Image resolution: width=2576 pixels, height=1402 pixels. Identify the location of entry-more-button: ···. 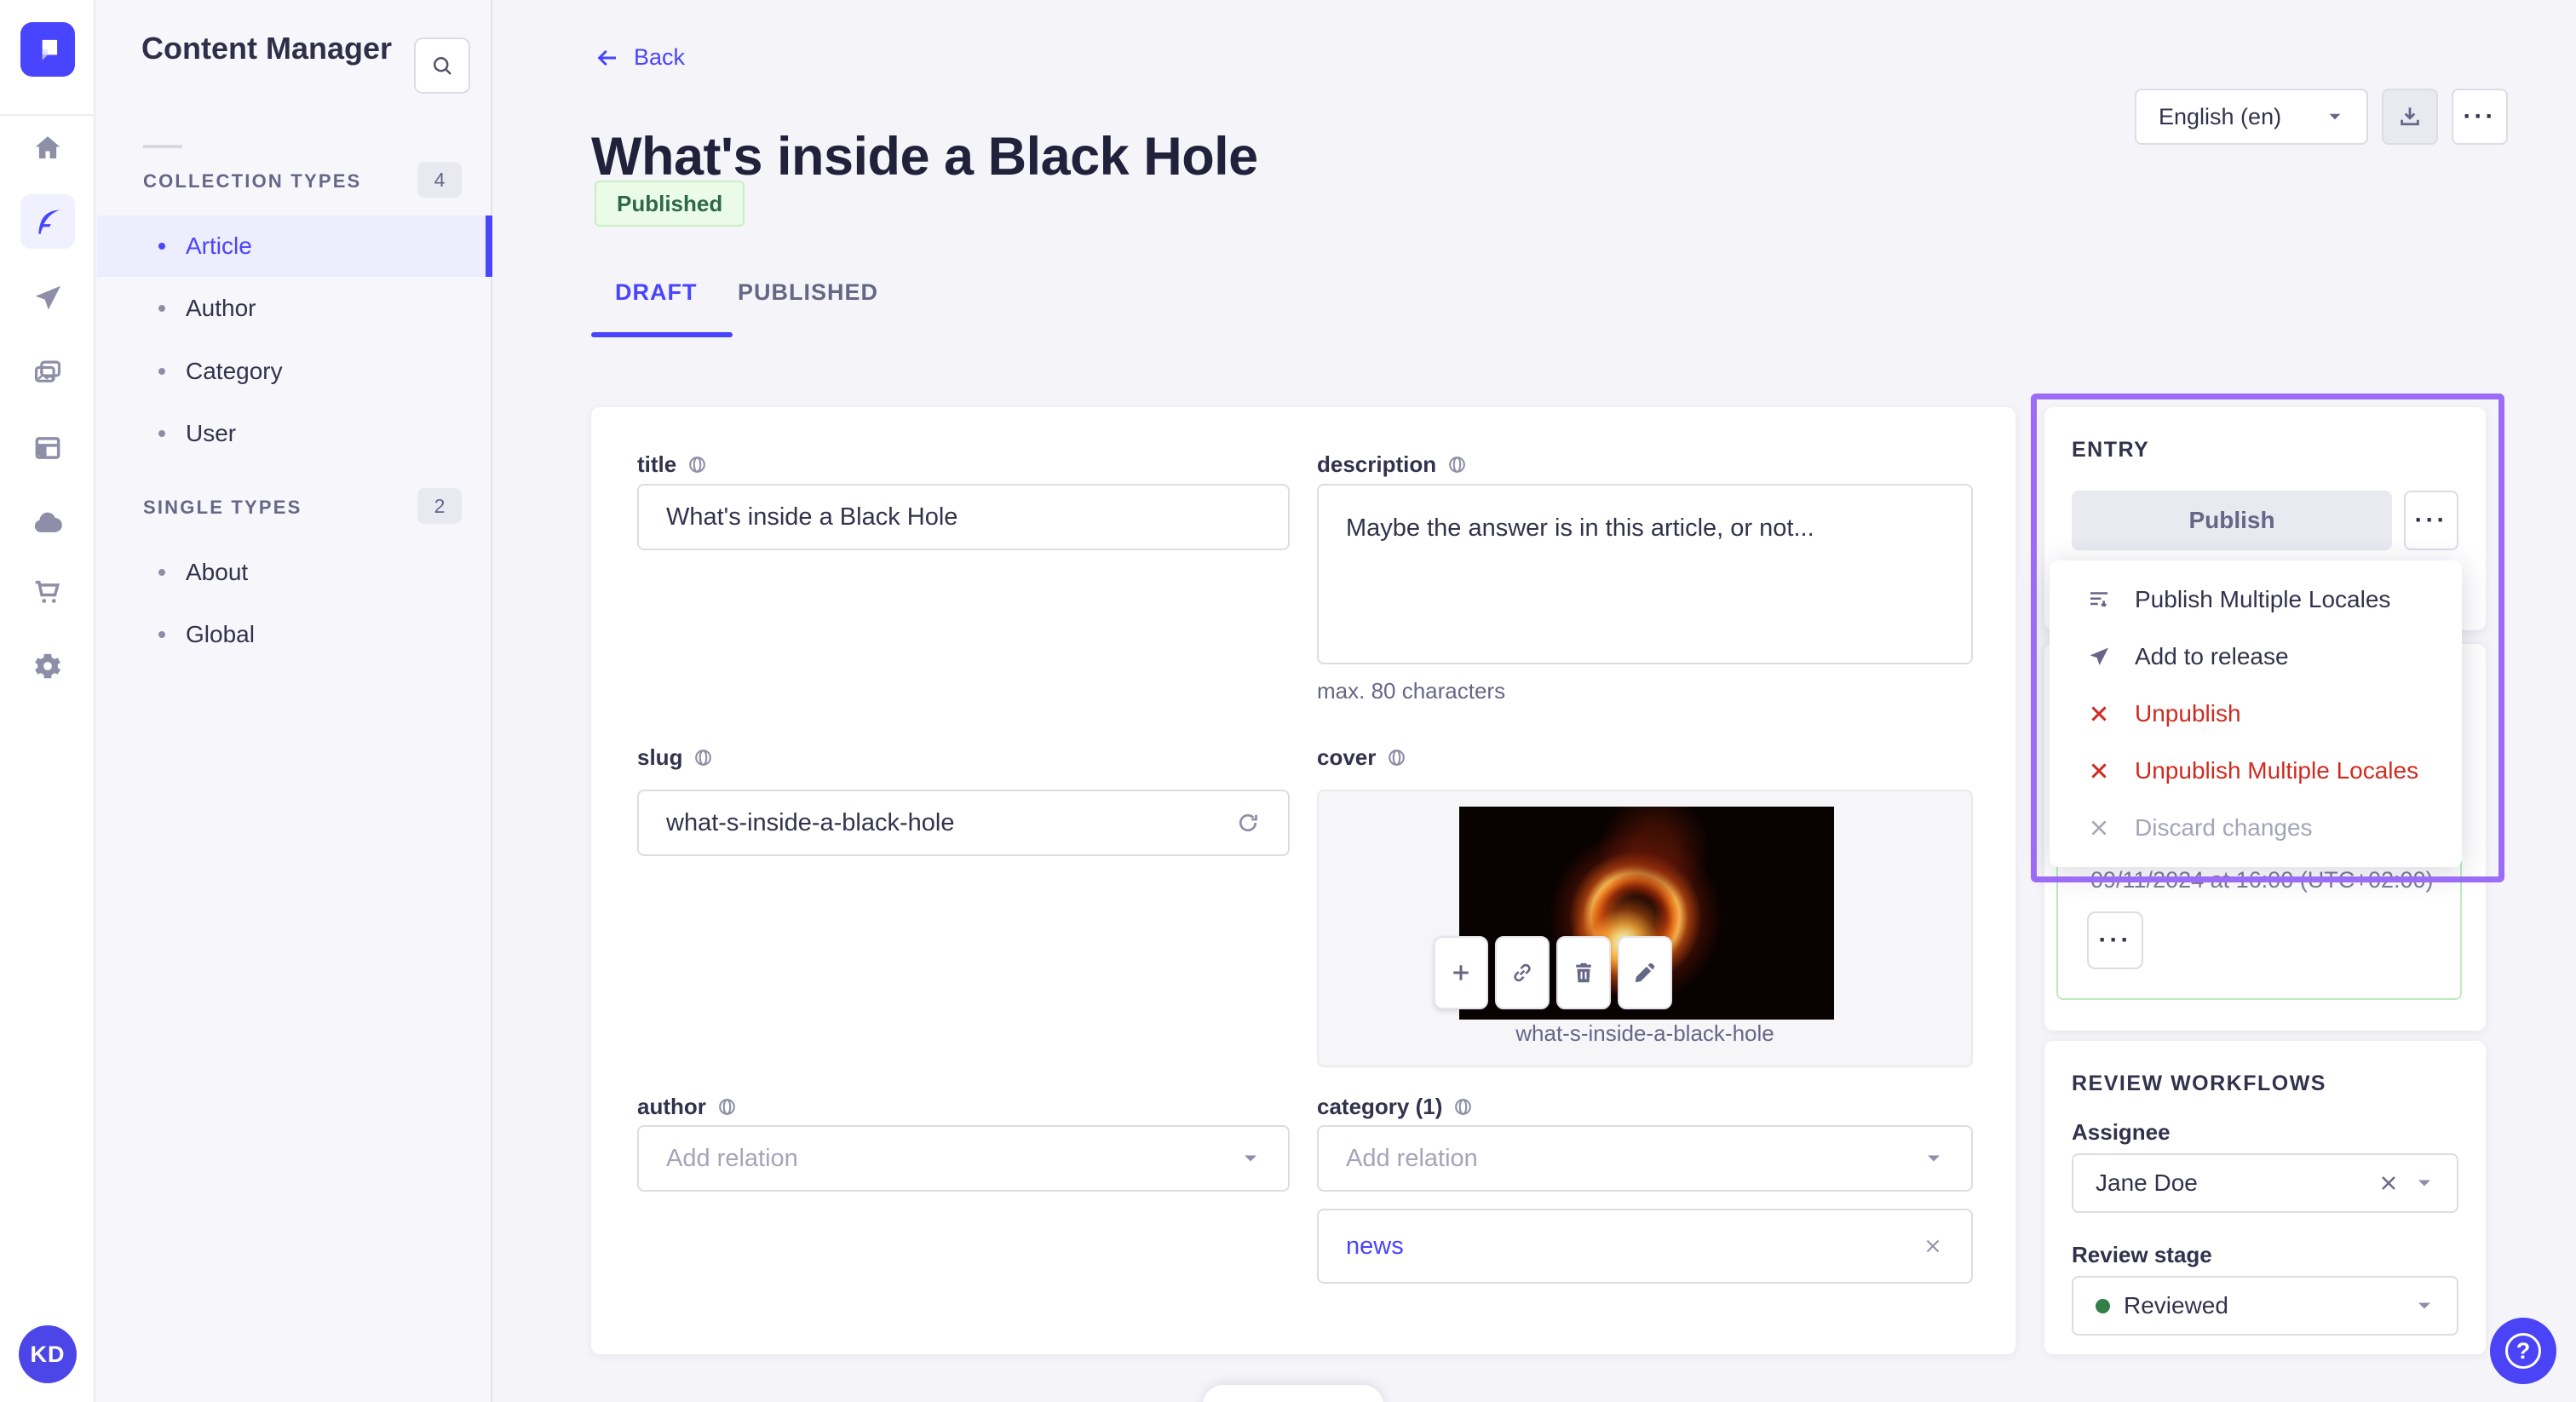
(2431, 520).